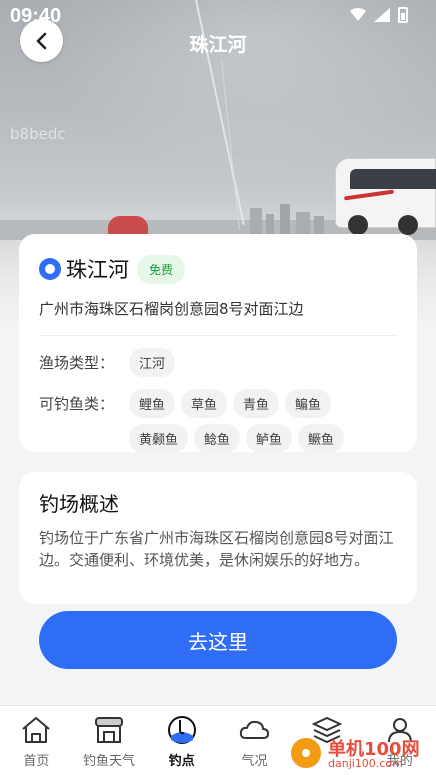 The height and width of the screenshot is (775, 436). What do you see at coordinates (269, 438) in the screenshot?
I see `fish-tag: 鲈鱼` at bounding box center [269, 438].